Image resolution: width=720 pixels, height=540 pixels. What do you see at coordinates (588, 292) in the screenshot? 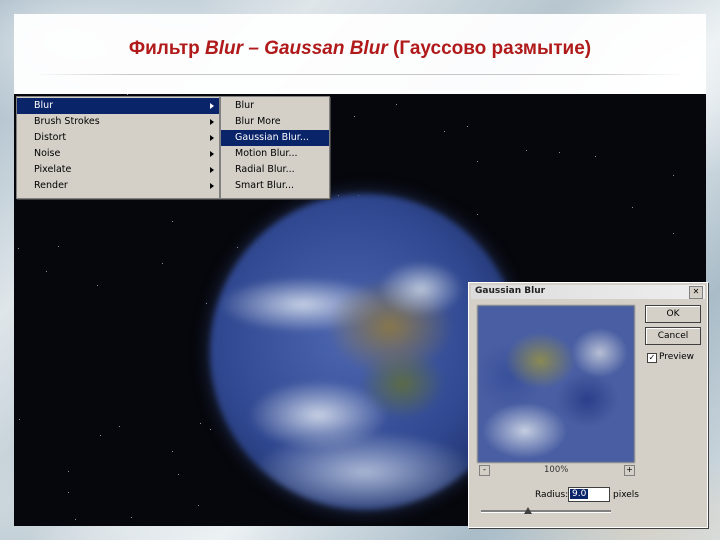
I see `dialog-titlebar: Gaussian Blur ✕` at bounding box center [588, 292].